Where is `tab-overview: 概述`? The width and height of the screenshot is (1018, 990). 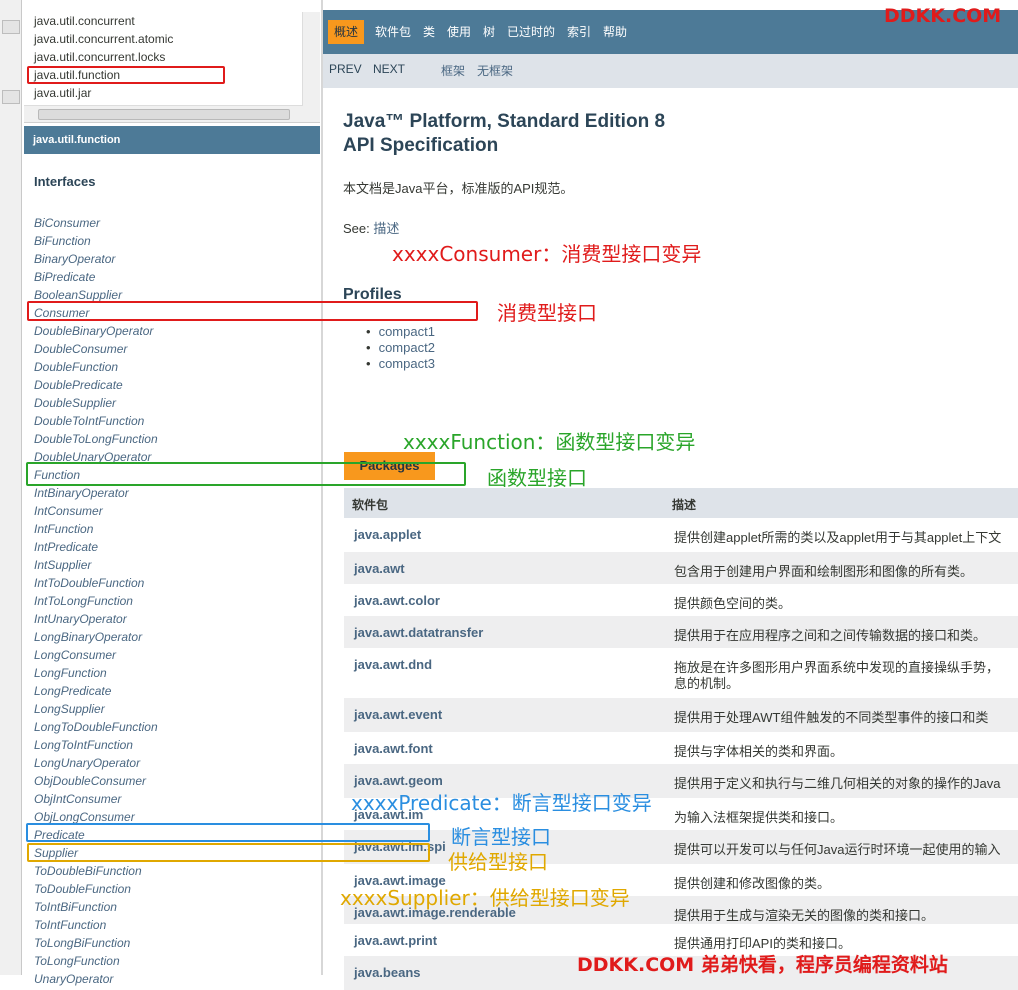 tab-overview: 概述 is located at coordinates (346, 32).